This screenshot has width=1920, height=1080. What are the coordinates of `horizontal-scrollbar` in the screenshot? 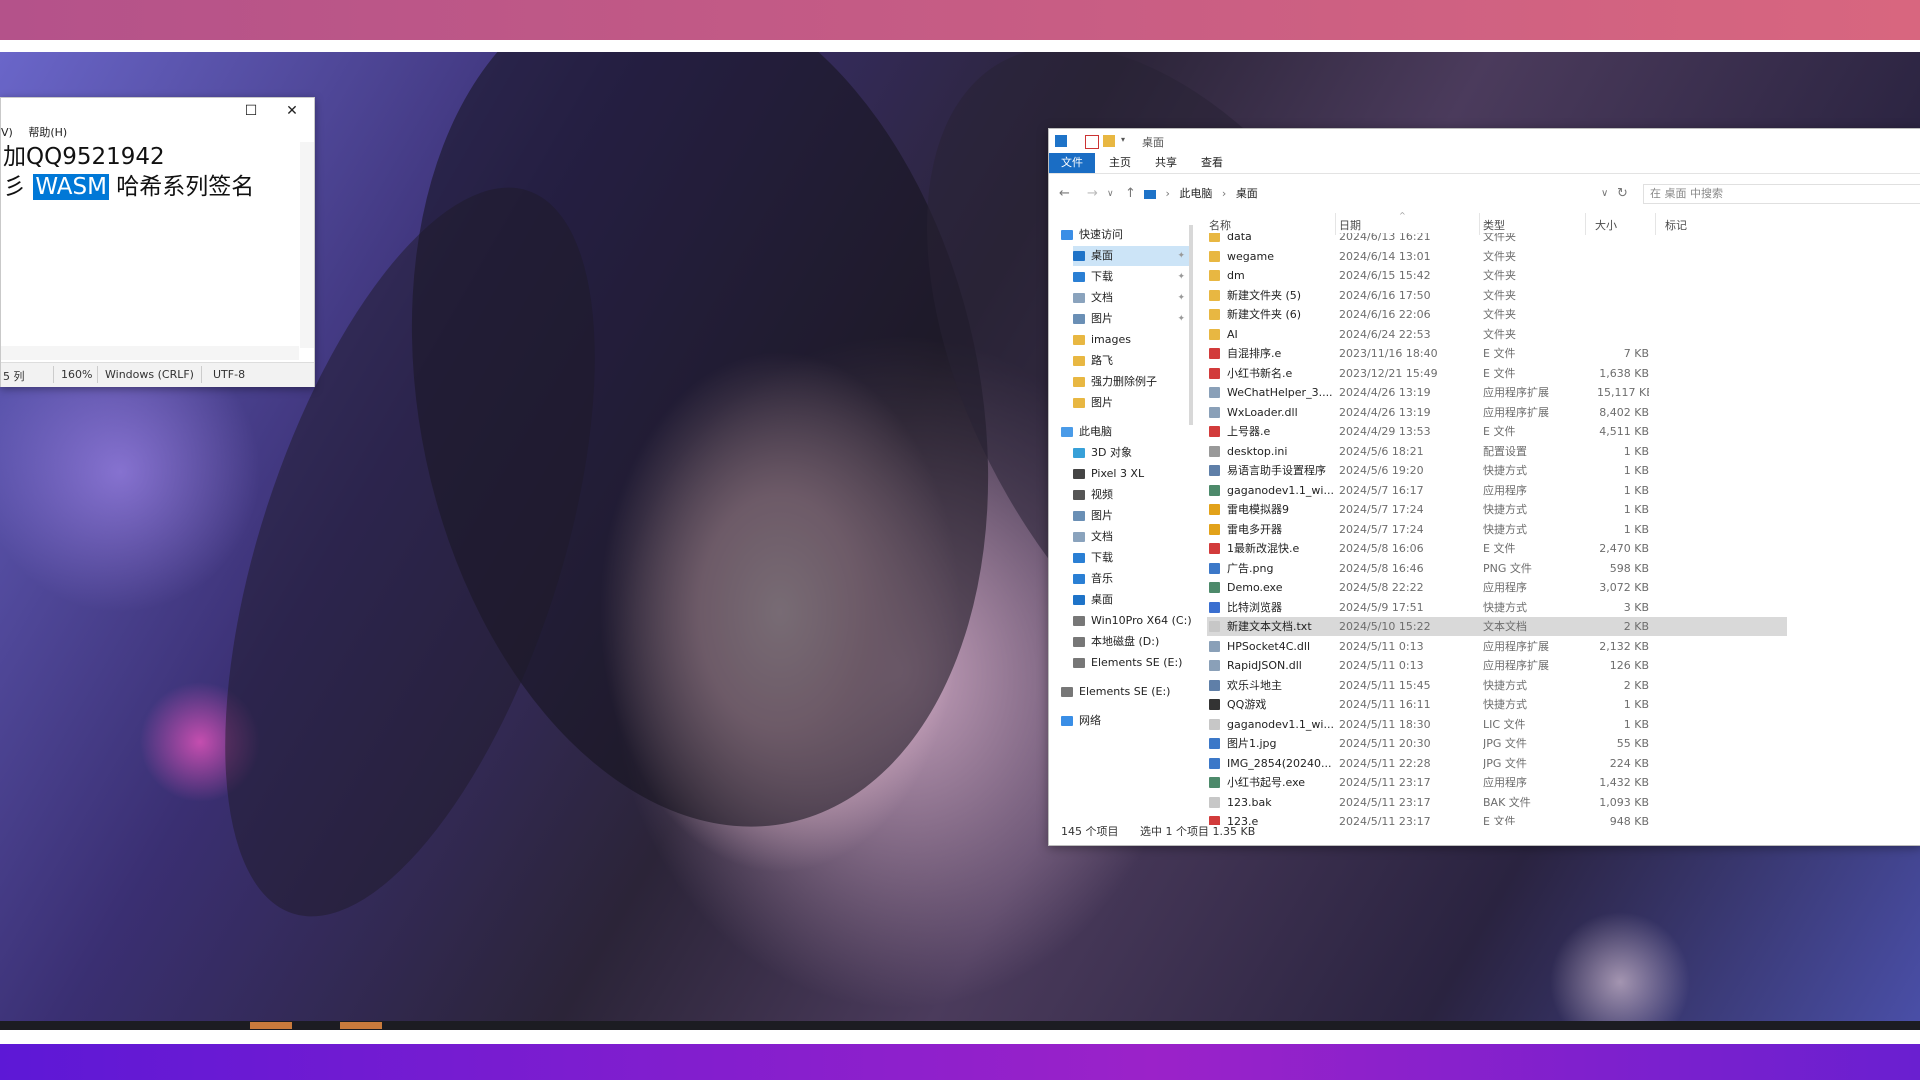 It's located at (150, 353).